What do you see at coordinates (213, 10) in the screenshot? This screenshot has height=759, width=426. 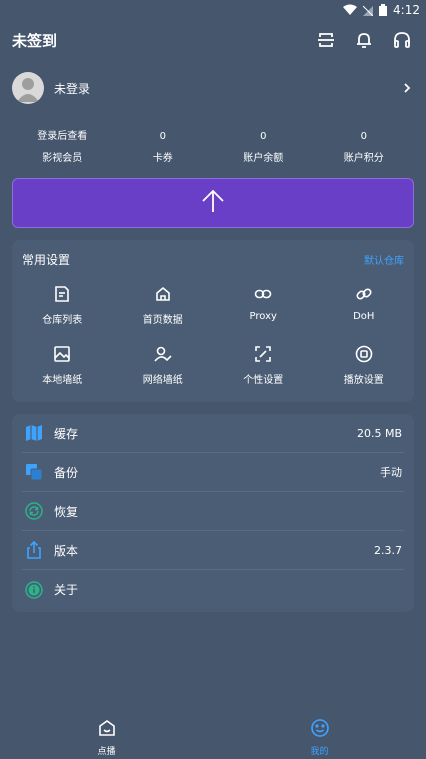 I see `status-bar: 4:12` at bounding box center [213, 10].